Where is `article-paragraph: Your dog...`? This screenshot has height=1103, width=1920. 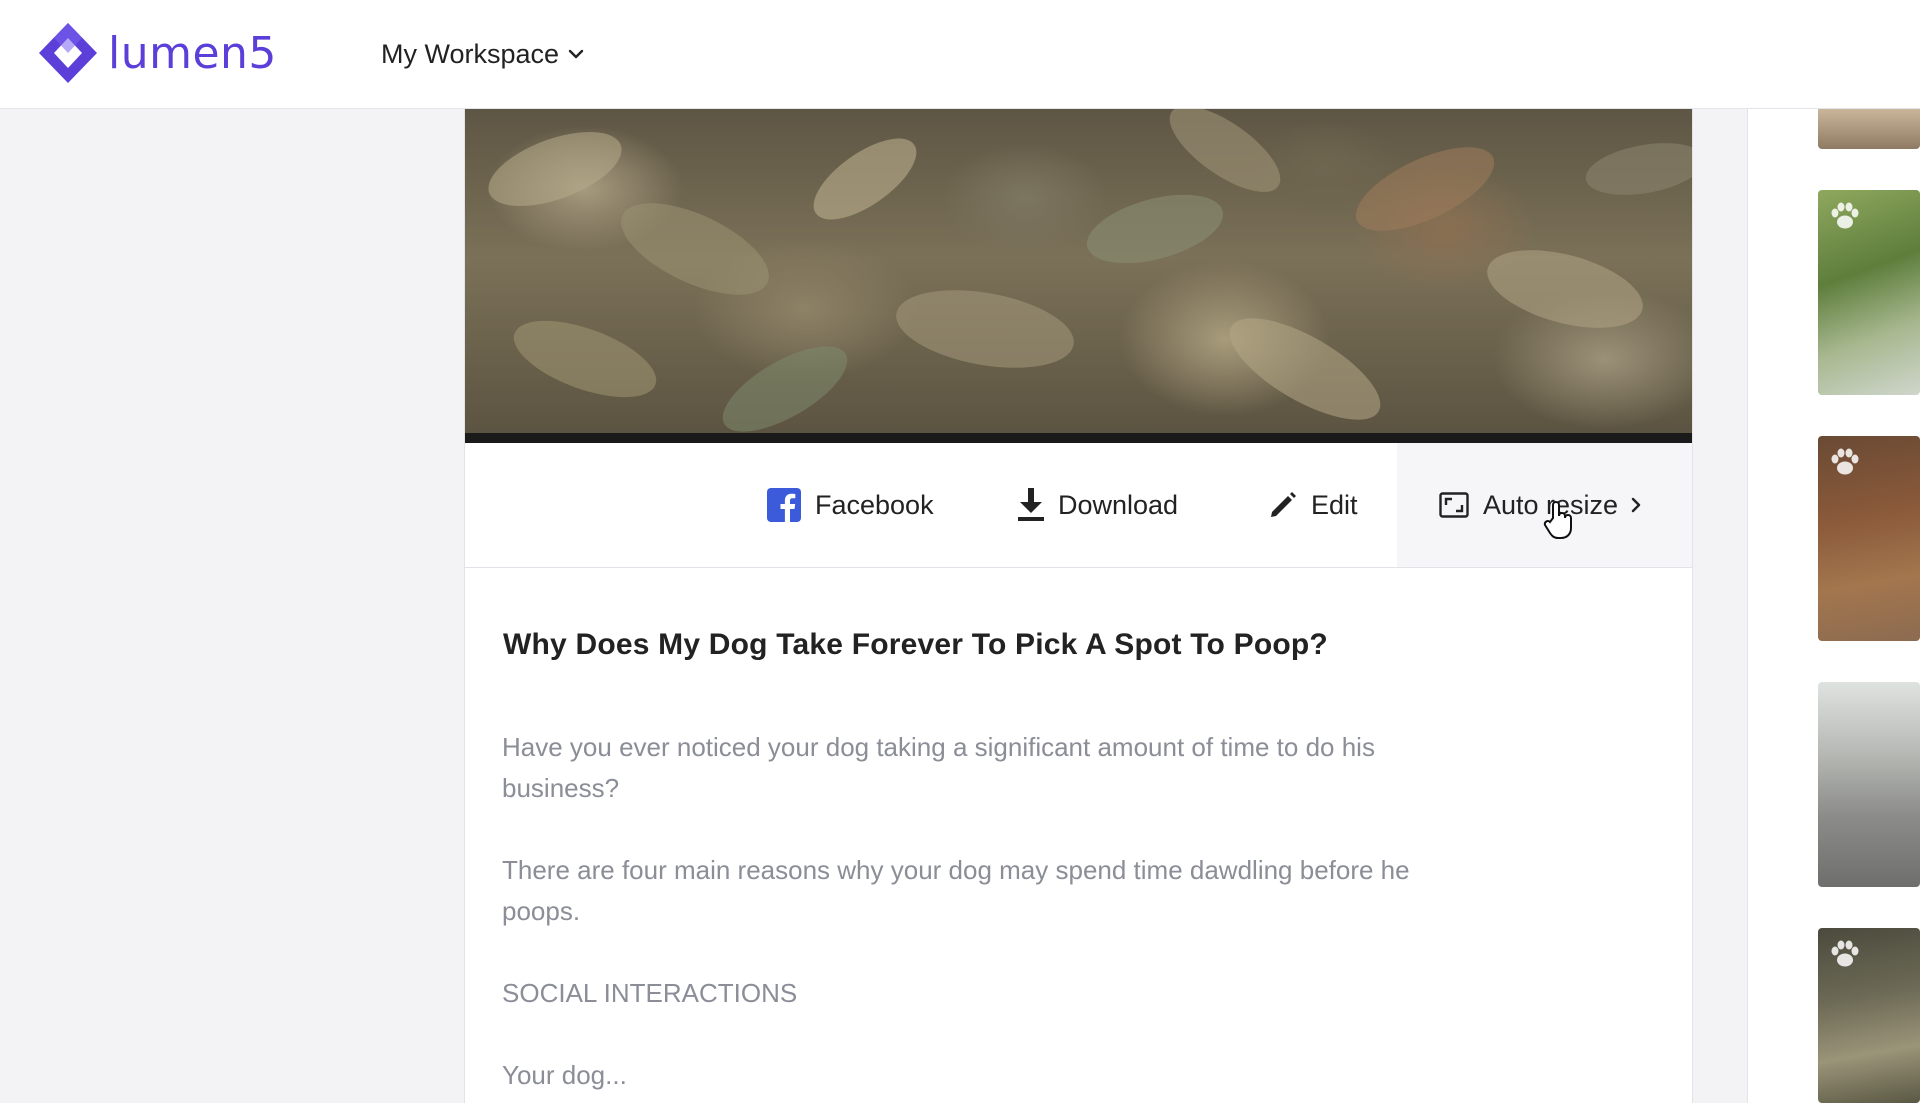 article-paragraph: Your dog... is located at coordinates (564, 1075).